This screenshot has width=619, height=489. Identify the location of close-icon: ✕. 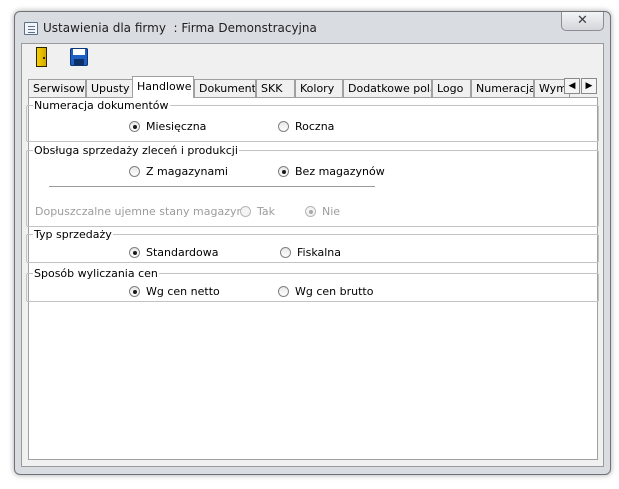
(582, 20).